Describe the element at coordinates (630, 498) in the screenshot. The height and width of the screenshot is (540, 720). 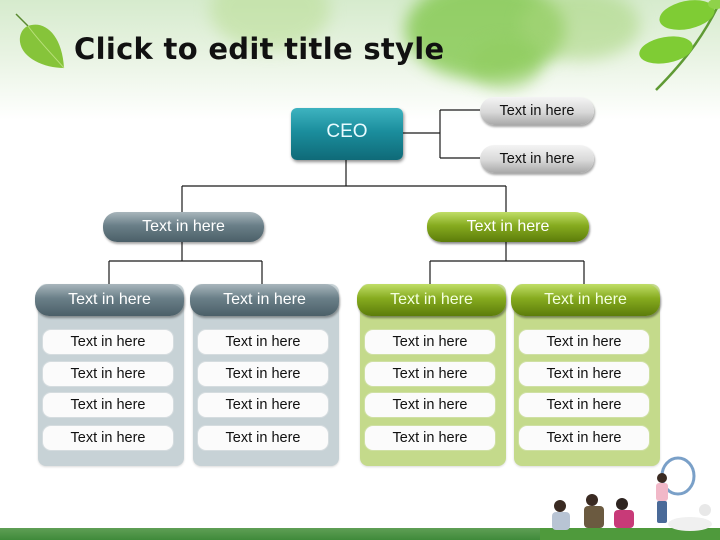
I see `family-on-grass-photo` at that location.